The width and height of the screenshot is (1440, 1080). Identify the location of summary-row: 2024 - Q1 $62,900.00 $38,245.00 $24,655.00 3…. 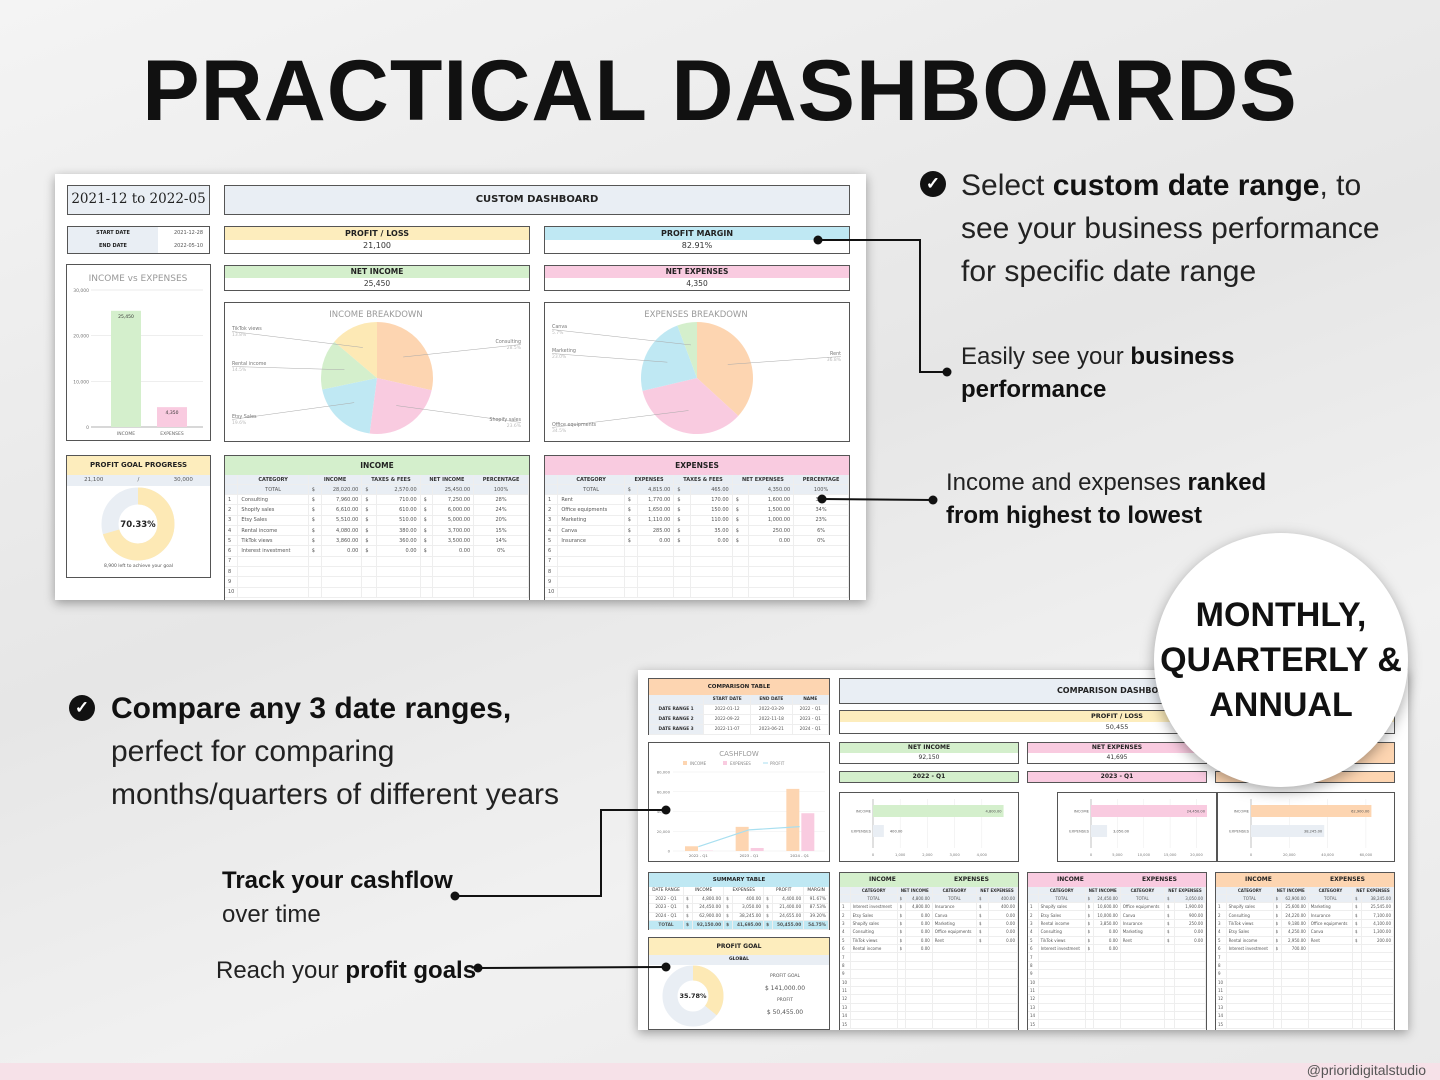
(739, 917).